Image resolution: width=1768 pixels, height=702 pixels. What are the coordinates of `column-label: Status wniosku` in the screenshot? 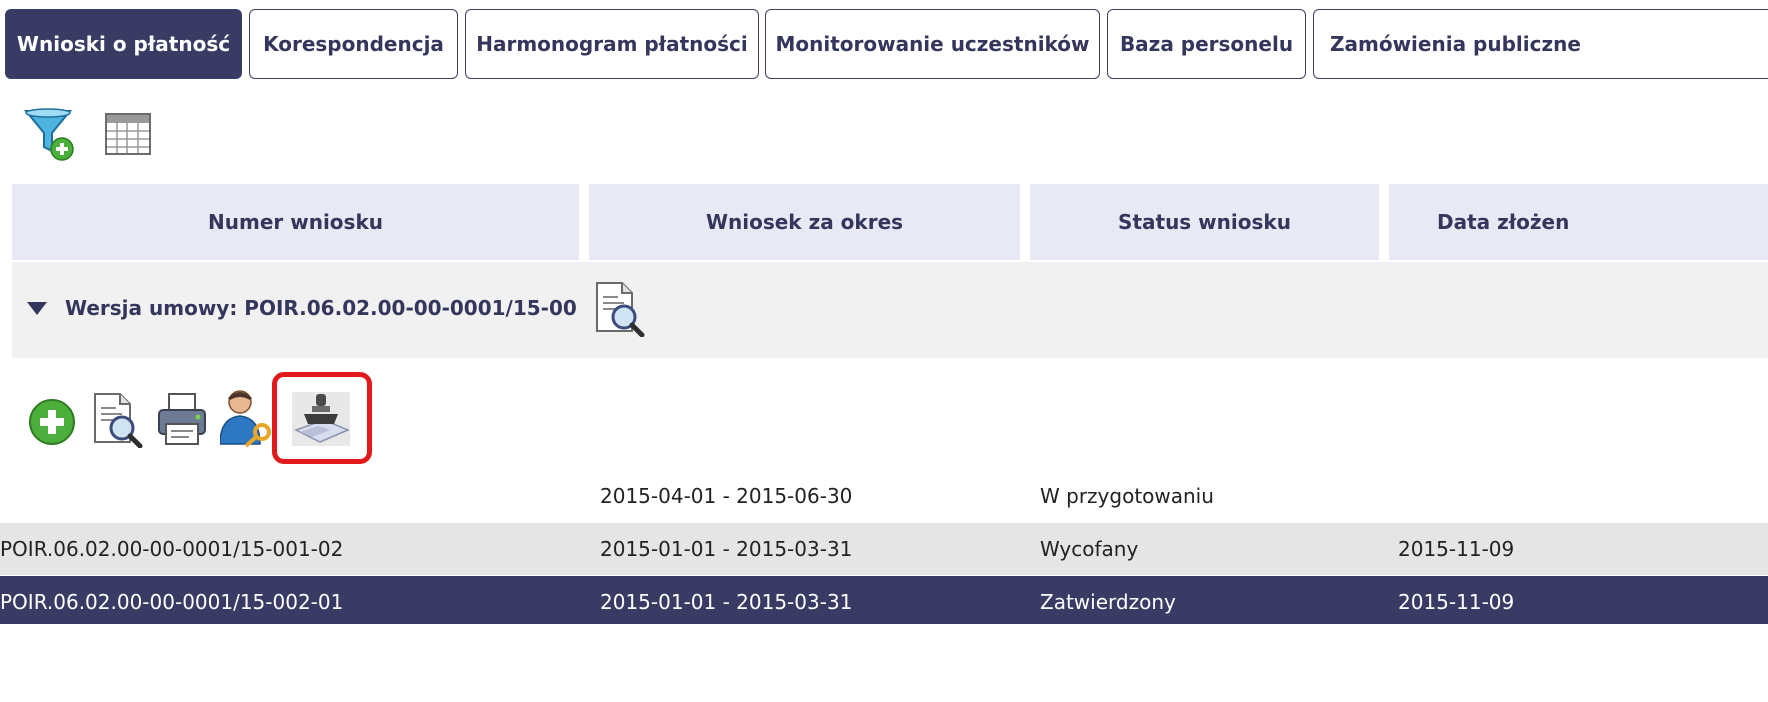 It's located at (1204, 222).